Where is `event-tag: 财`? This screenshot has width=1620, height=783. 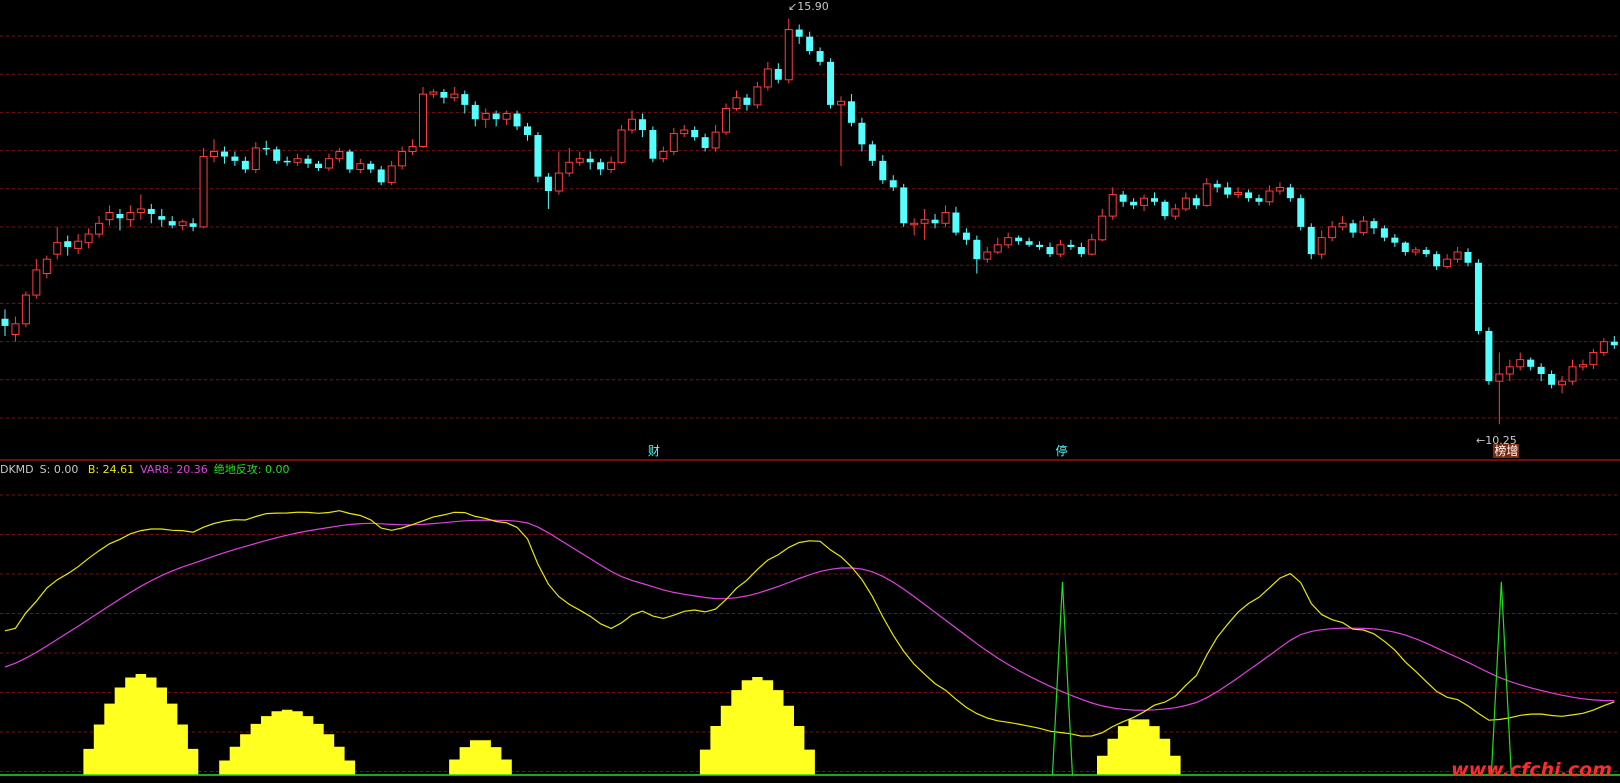 event-tag: 财 is located at coordinates (653, 451).